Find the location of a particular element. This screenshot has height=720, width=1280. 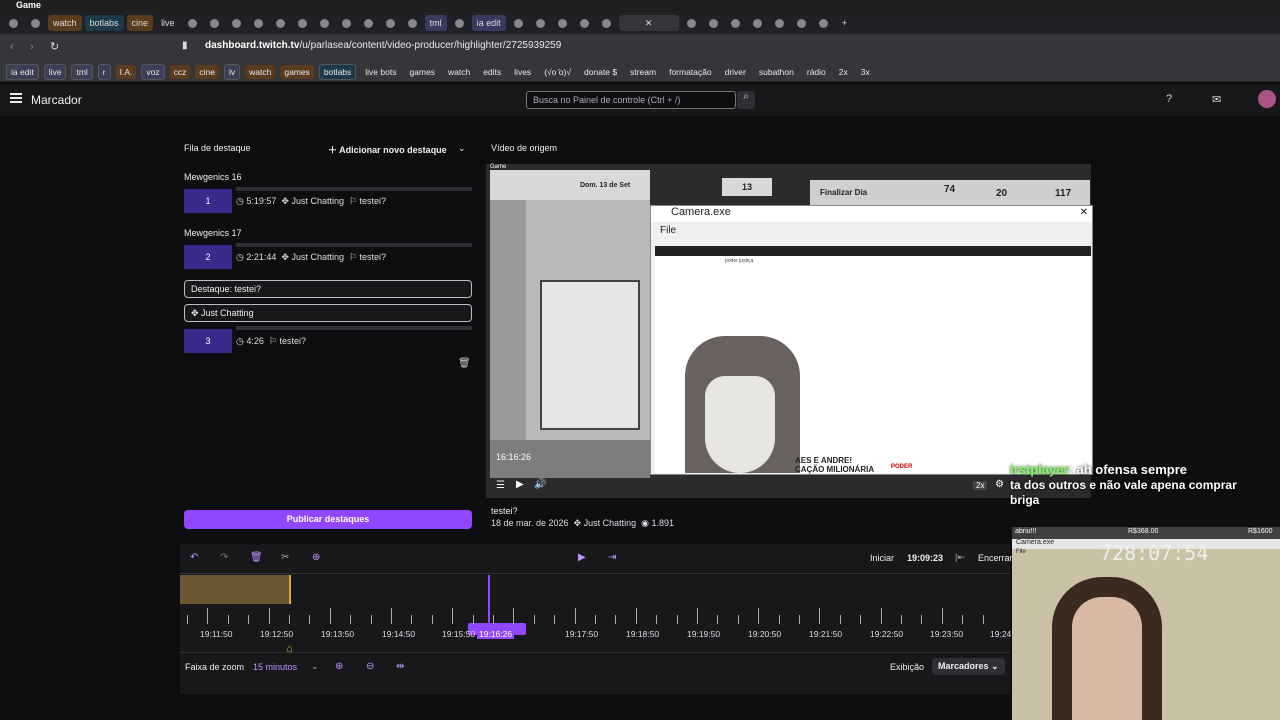

bookmark-item: voz is located at coordinates (153, 71).